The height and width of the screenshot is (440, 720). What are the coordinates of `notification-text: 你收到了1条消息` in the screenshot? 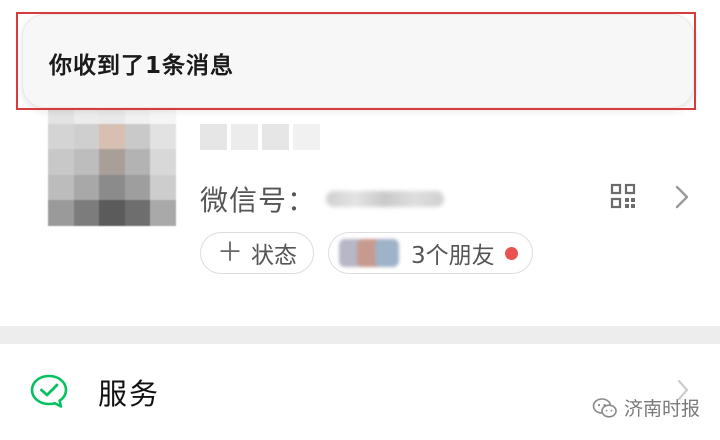 It's located at (142, 66).